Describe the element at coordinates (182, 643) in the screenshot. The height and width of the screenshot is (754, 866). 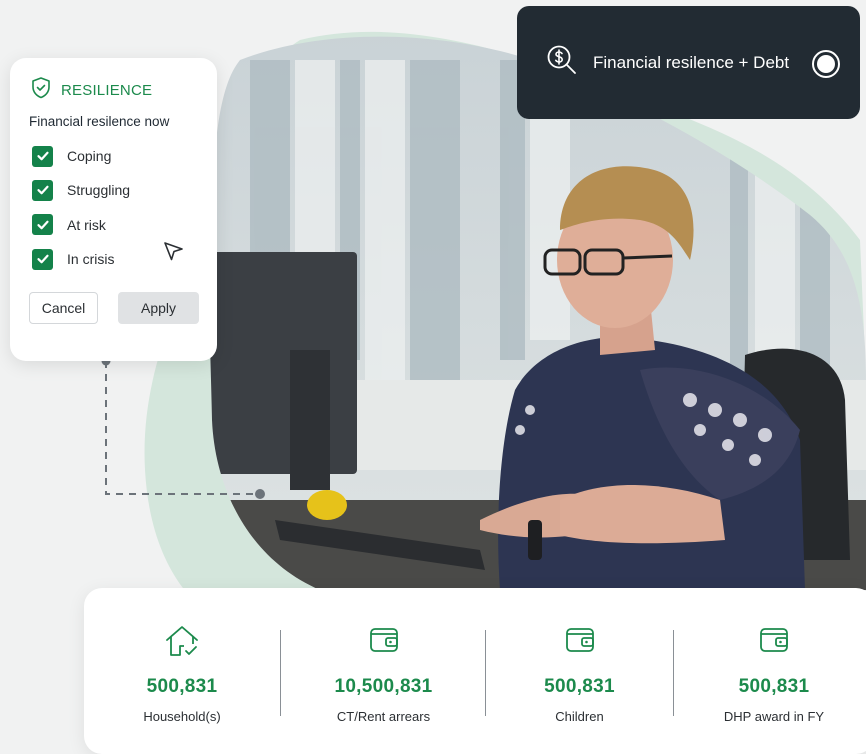
I see `house-check-icon` at that location.